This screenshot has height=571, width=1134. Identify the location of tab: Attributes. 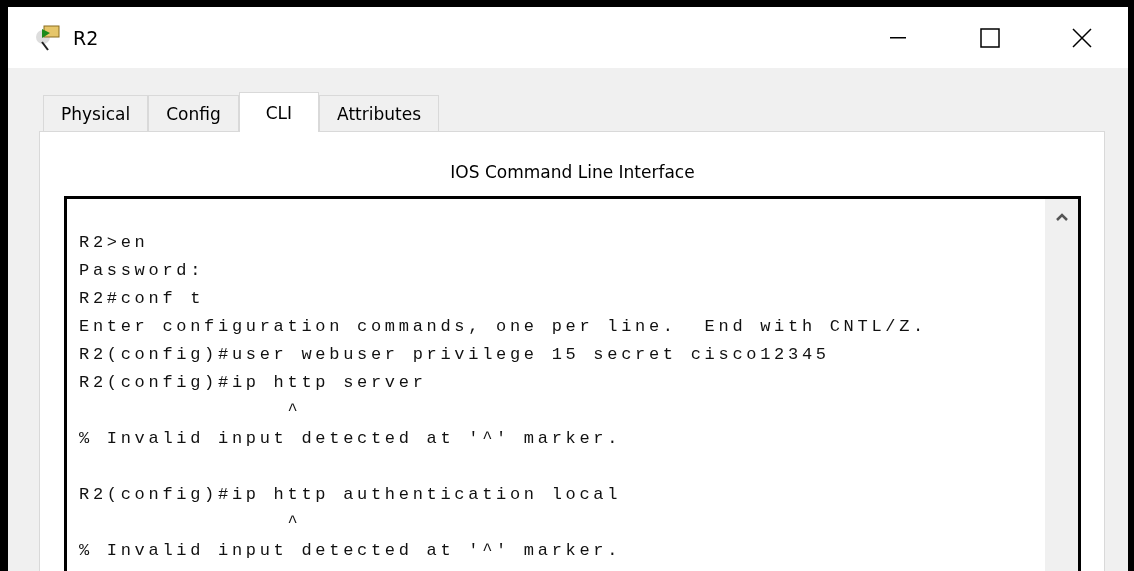
(379, 113).